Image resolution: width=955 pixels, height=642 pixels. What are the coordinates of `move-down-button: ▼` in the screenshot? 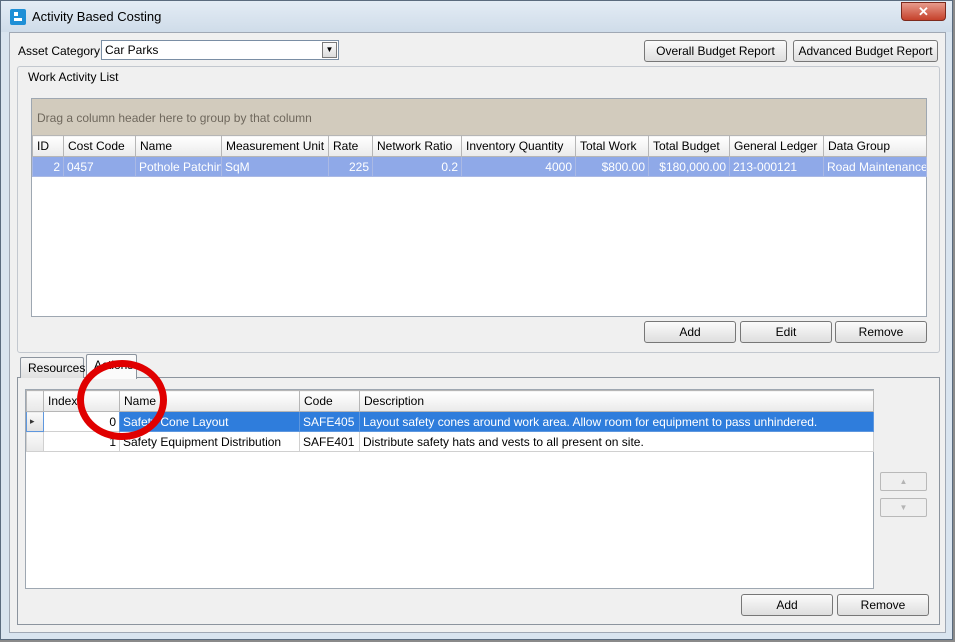 It's located at (903, 507).